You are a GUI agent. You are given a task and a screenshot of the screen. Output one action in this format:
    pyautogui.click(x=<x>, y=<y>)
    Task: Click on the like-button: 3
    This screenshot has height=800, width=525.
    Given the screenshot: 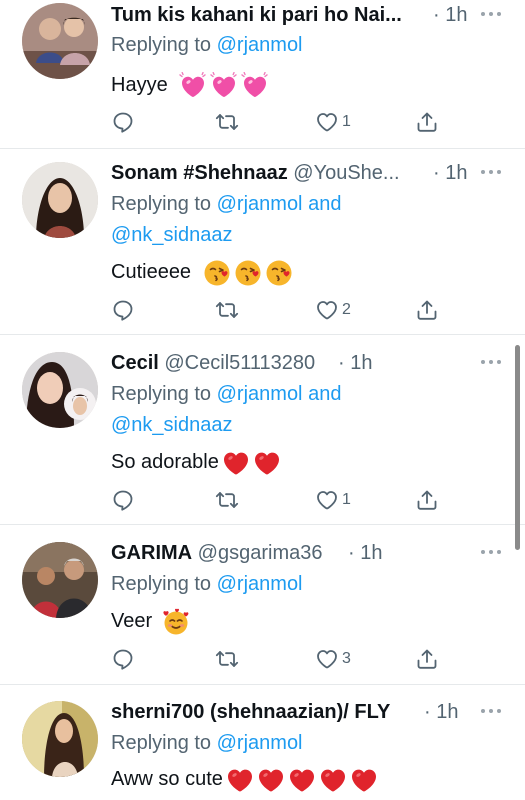 What is the action you would take?
    pyautogui.click(x=333, y=659)
    